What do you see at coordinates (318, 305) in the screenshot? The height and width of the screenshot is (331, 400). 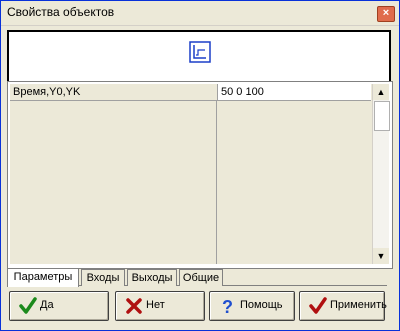 I see `apply-checkmark-icon` at bounding box center [318, 305].